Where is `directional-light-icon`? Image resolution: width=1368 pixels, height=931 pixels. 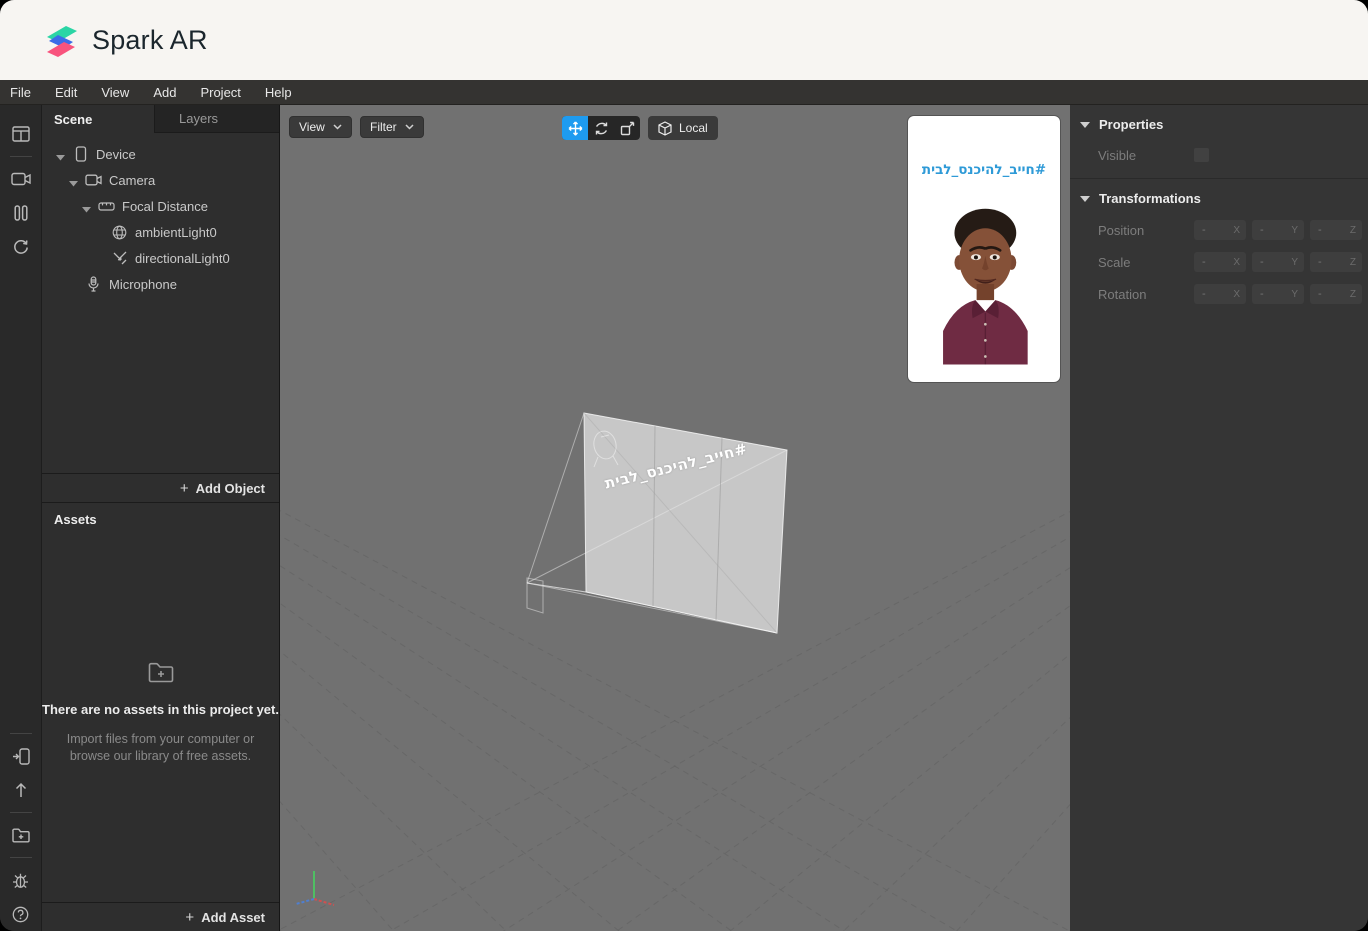 directional-light-icon is located at coordinates (119, 258).